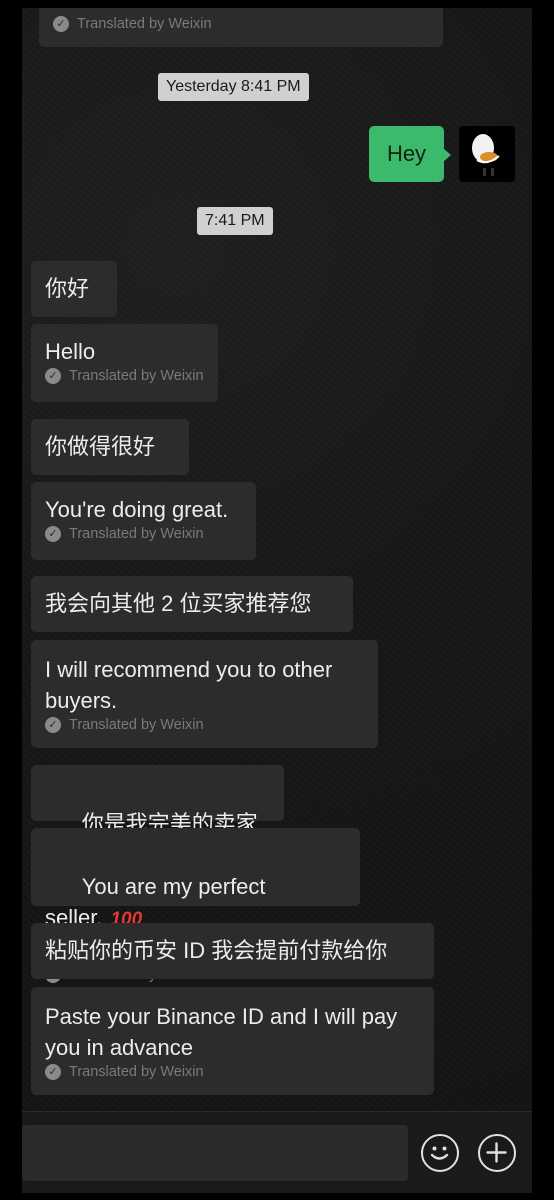 The image size is (554, 1200). I want to click on avatar, so click(487, 154).